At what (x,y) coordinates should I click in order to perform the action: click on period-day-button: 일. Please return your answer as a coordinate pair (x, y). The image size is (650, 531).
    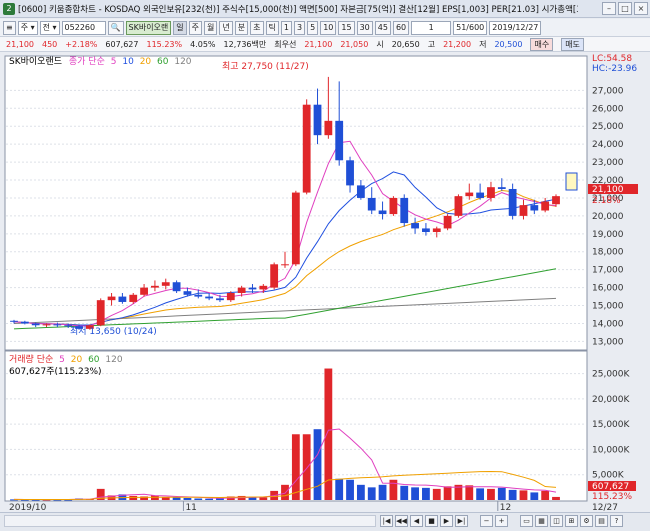
    Looking at the image, I should click on (180, 27).